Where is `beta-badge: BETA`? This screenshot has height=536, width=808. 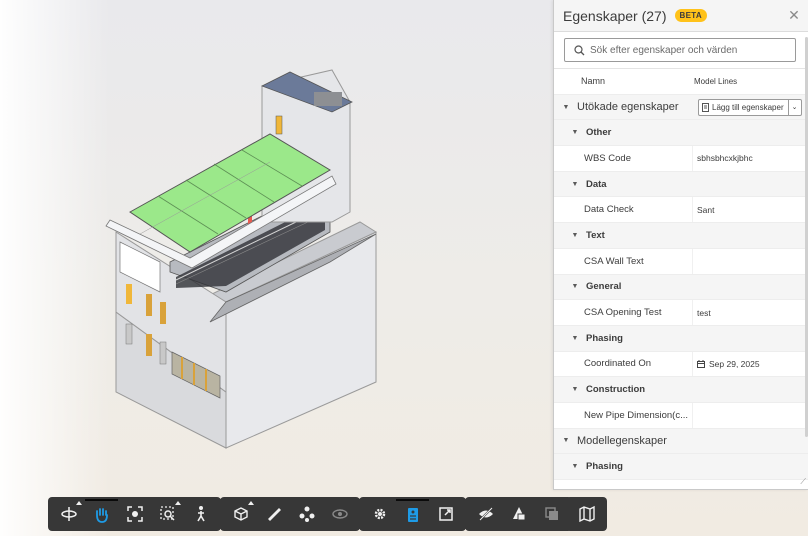 beta-badge: BETA is located at coordinates (690, 15).